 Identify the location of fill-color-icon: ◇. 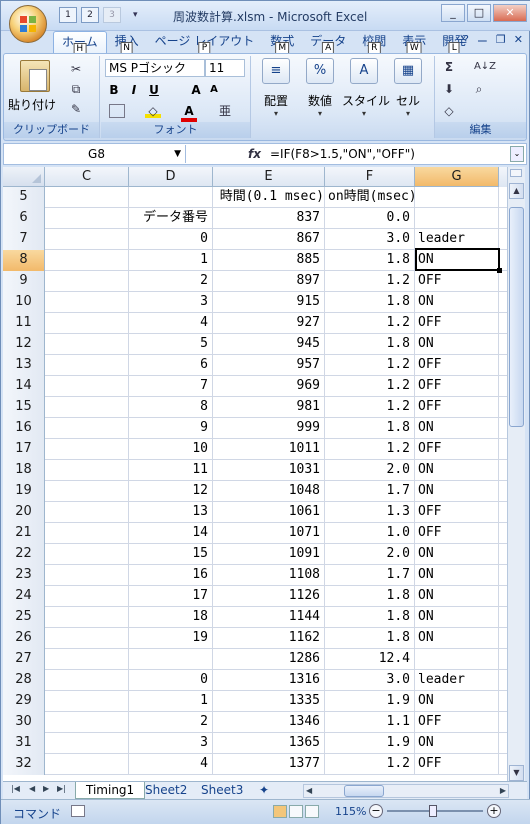
(153, 111).